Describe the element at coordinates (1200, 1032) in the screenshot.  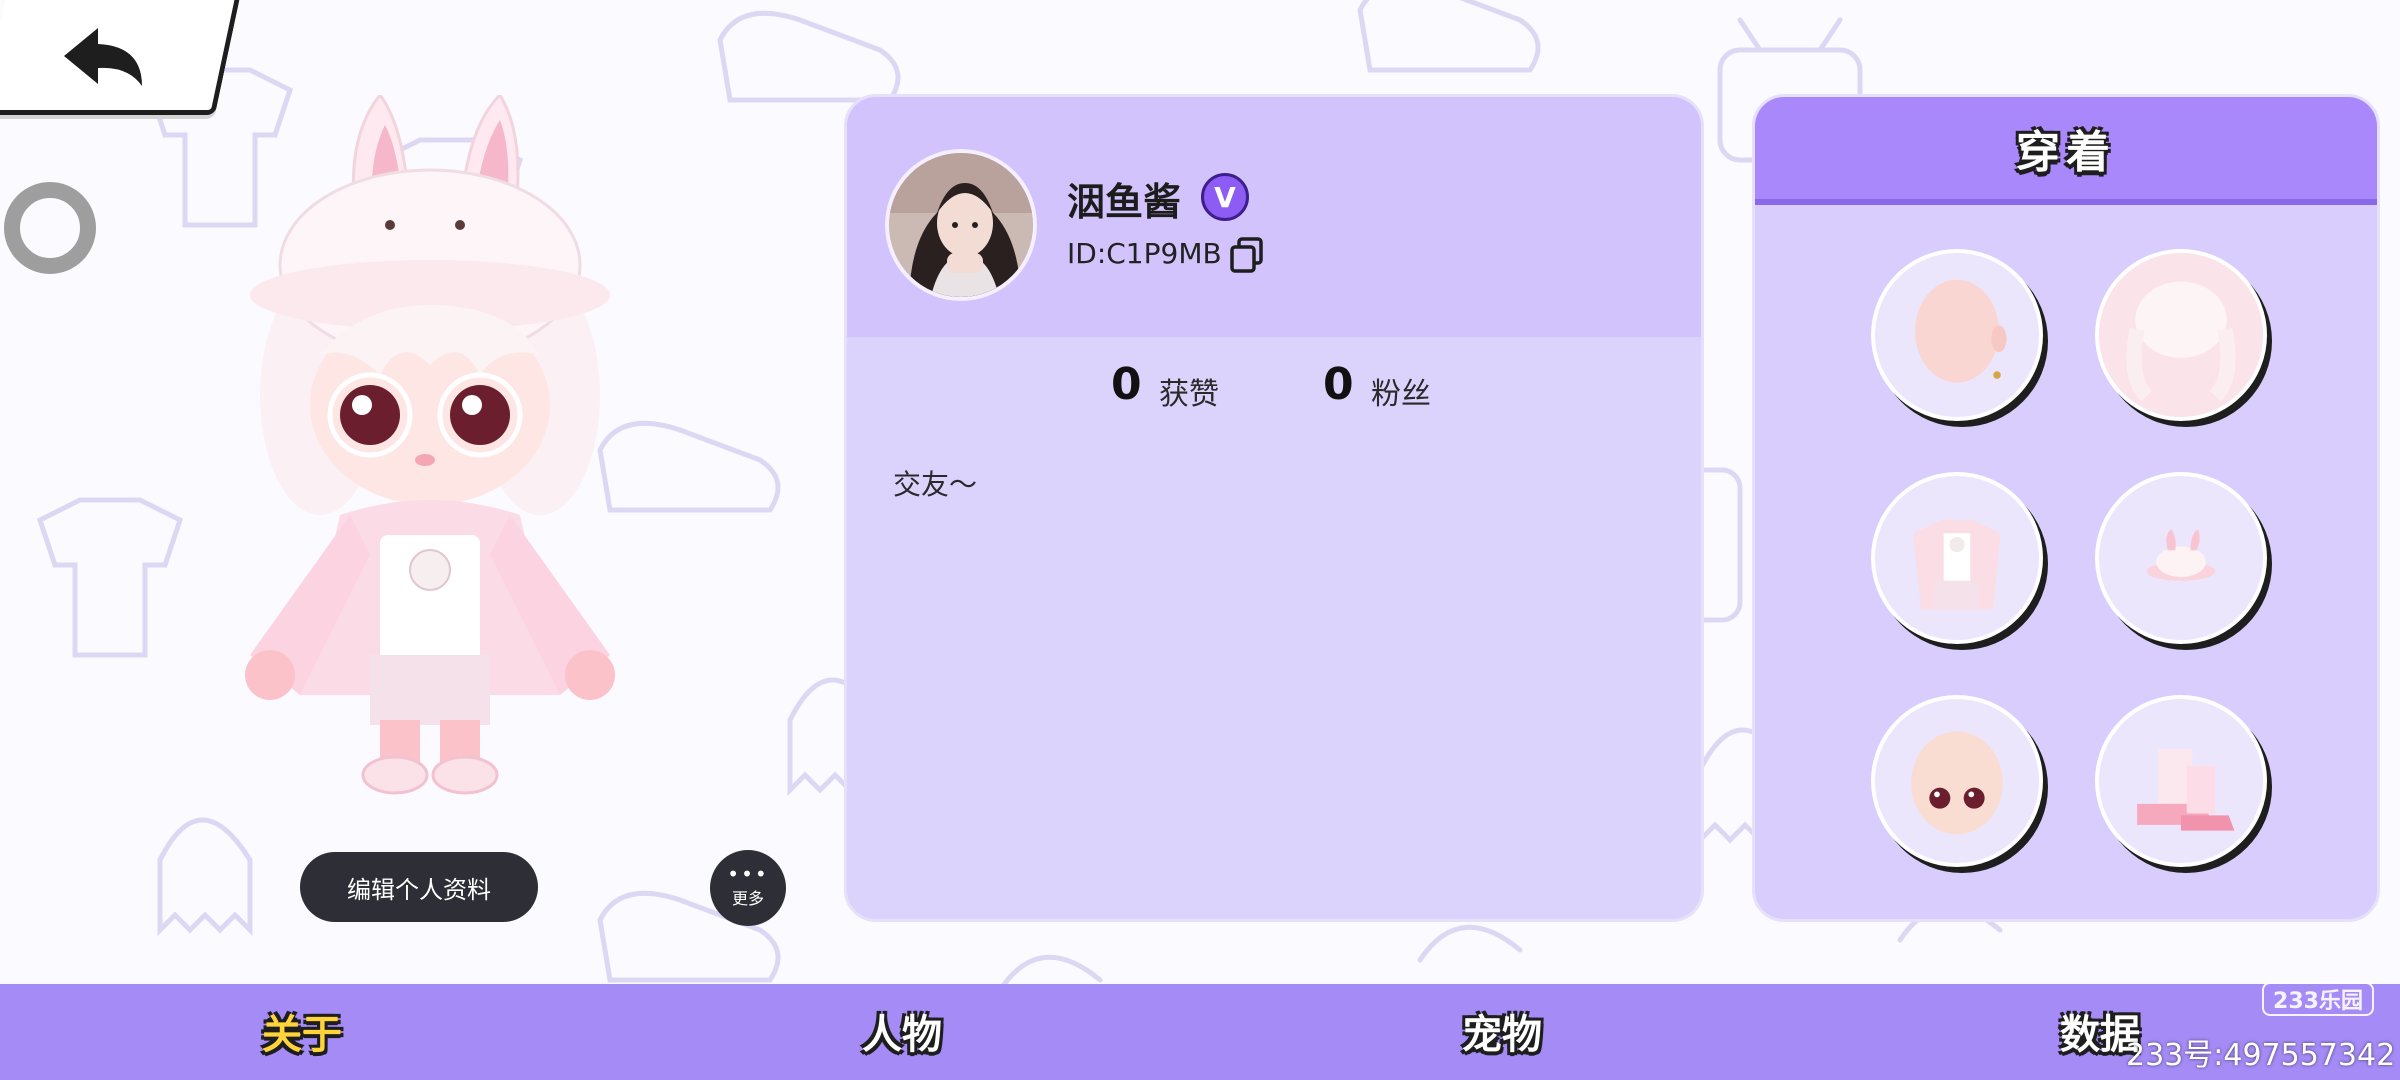
I see `bottom-nav: 关于 人物 宠物 数据` at that location.